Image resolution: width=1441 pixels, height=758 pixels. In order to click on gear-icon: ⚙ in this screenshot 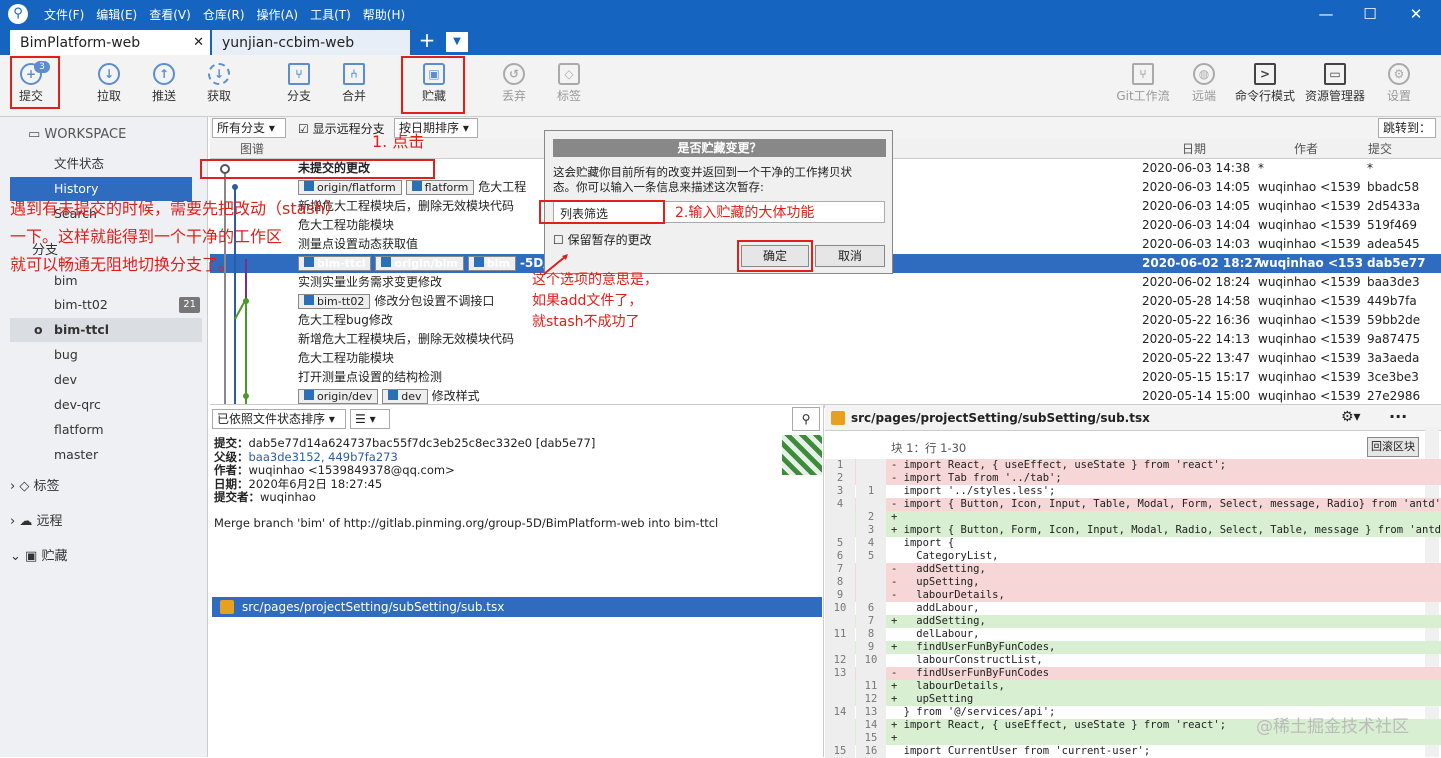, I will do `click(1399, 74)`.